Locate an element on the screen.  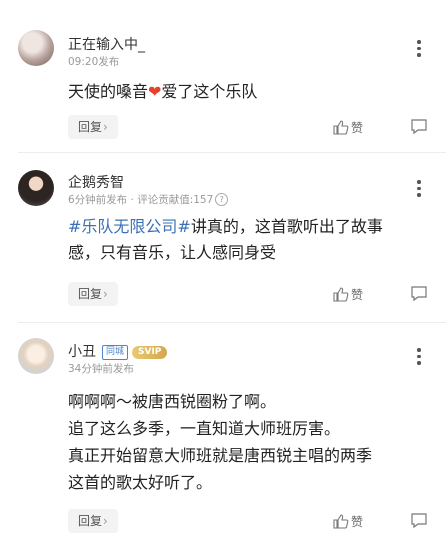
comment-text-part: 天使的嗓音 is located at coordinates (108, 91).